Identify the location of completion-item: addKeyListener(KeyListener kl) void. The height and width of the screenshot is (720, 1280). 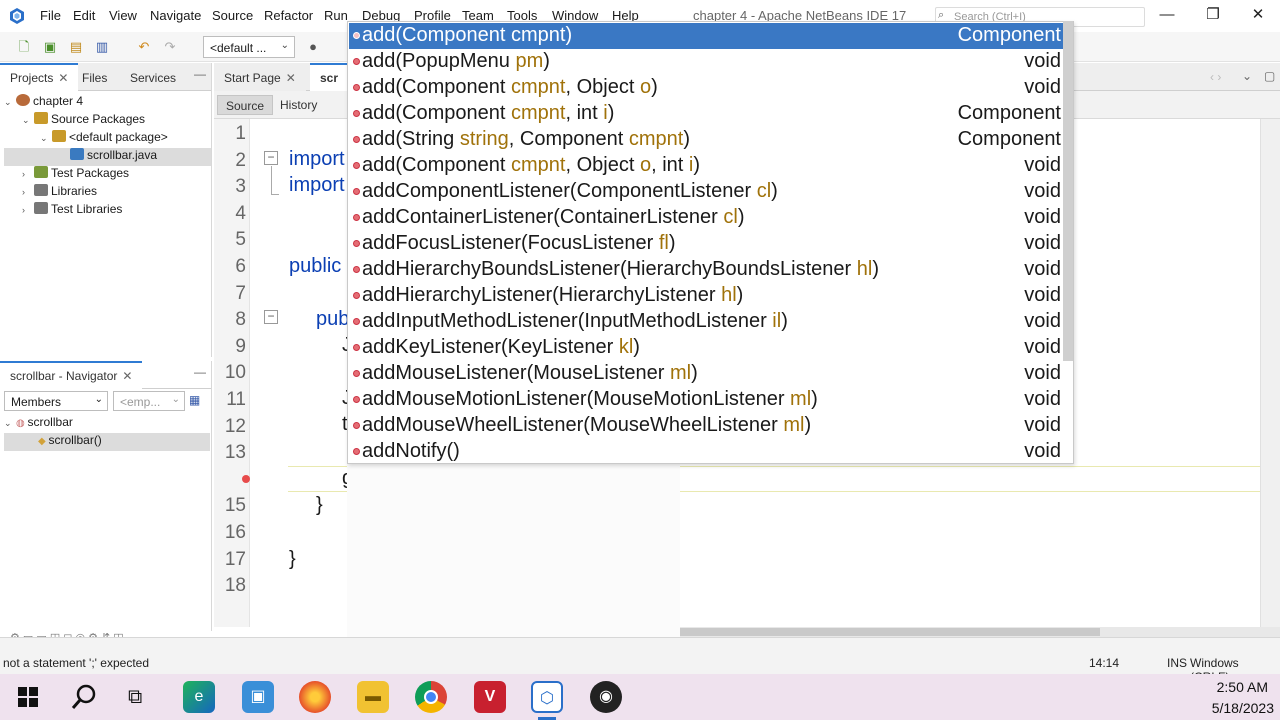
(707, 348).